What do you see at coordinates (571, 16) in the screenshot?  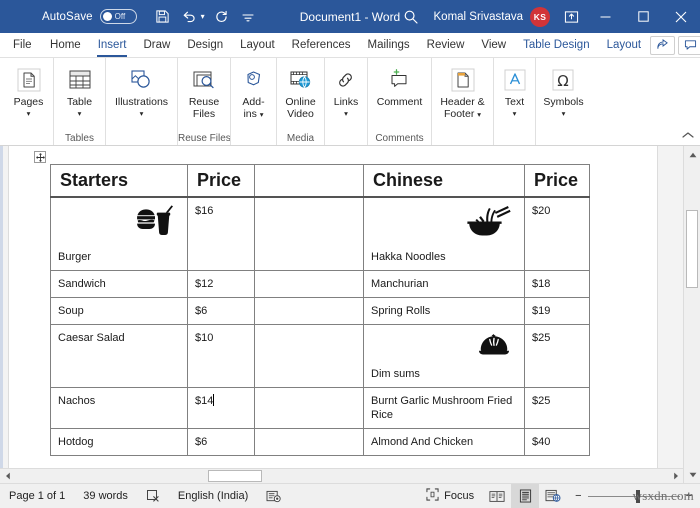 I see `ribbon-display-options-icon` at bounding box center [571, 16].